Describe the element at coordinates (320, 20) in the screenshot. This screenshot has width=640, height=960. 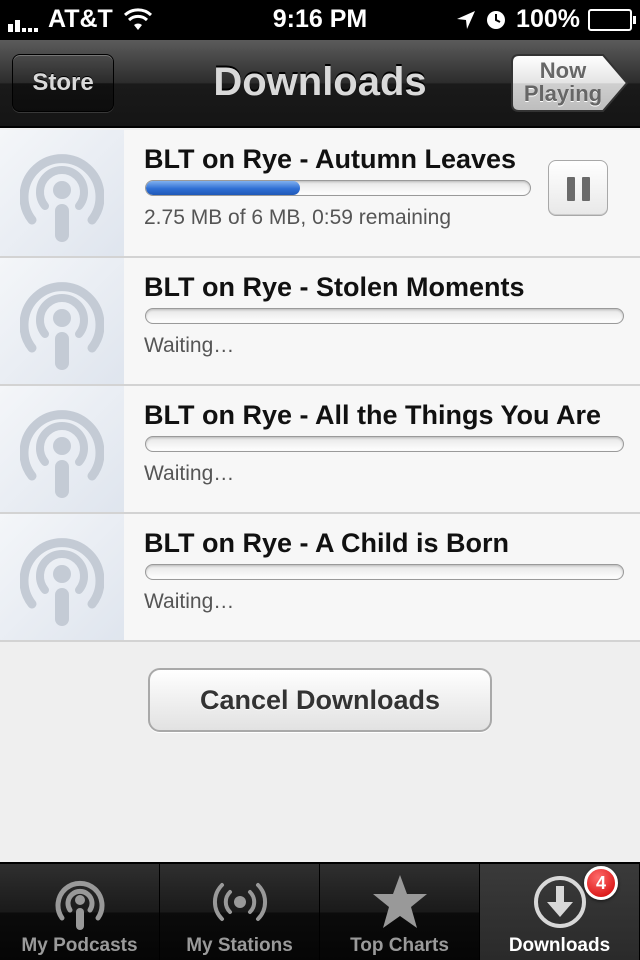
I see `status-bar: AT&T 9:16 PM 100%` at that location.